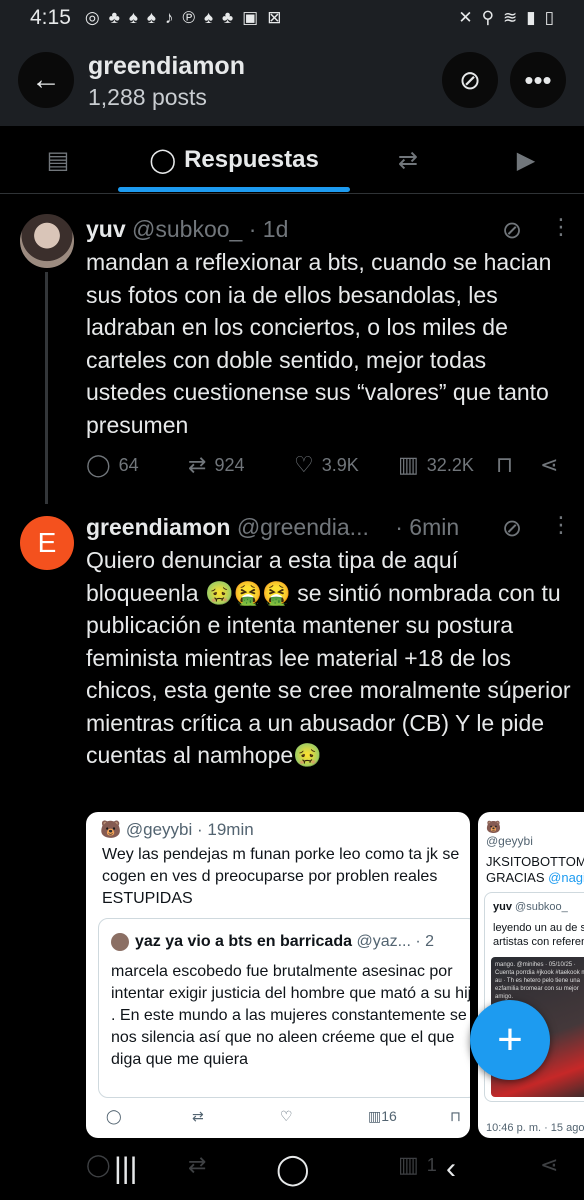  I want to click on system-icons: ✕ ⚲ ≋ ▮ ▯, so click(506, 18).